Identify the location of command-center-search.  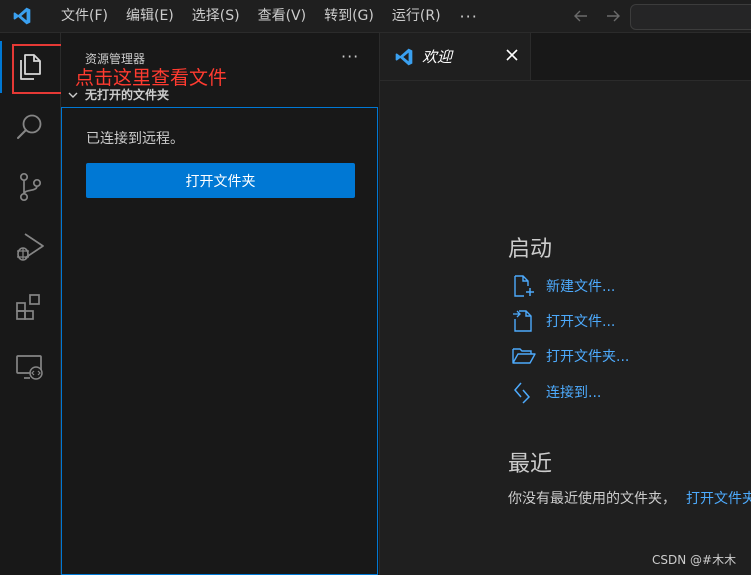
(690, 17).